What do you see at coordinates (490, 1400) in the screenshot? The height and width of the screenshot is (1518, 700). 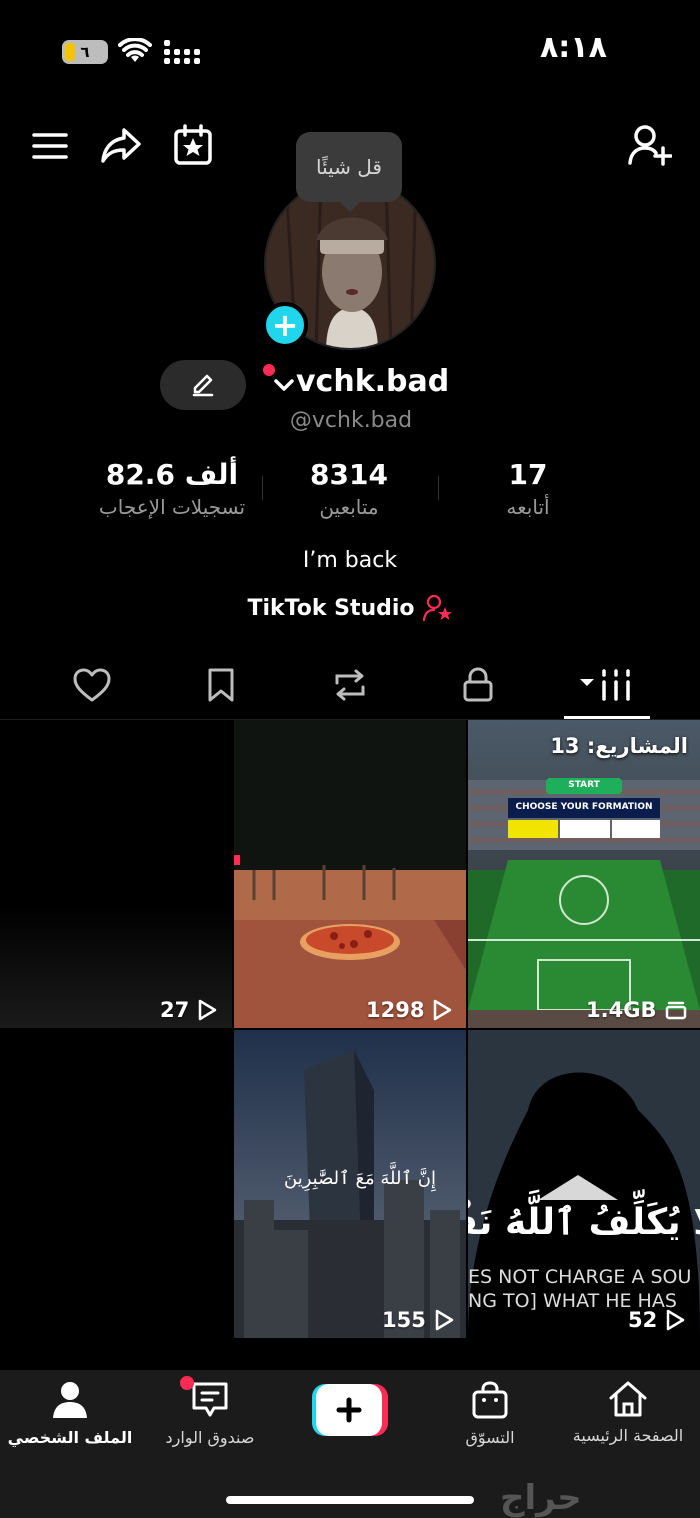 I see `shopping-bag-icon` at bounding box center [490, 1400].